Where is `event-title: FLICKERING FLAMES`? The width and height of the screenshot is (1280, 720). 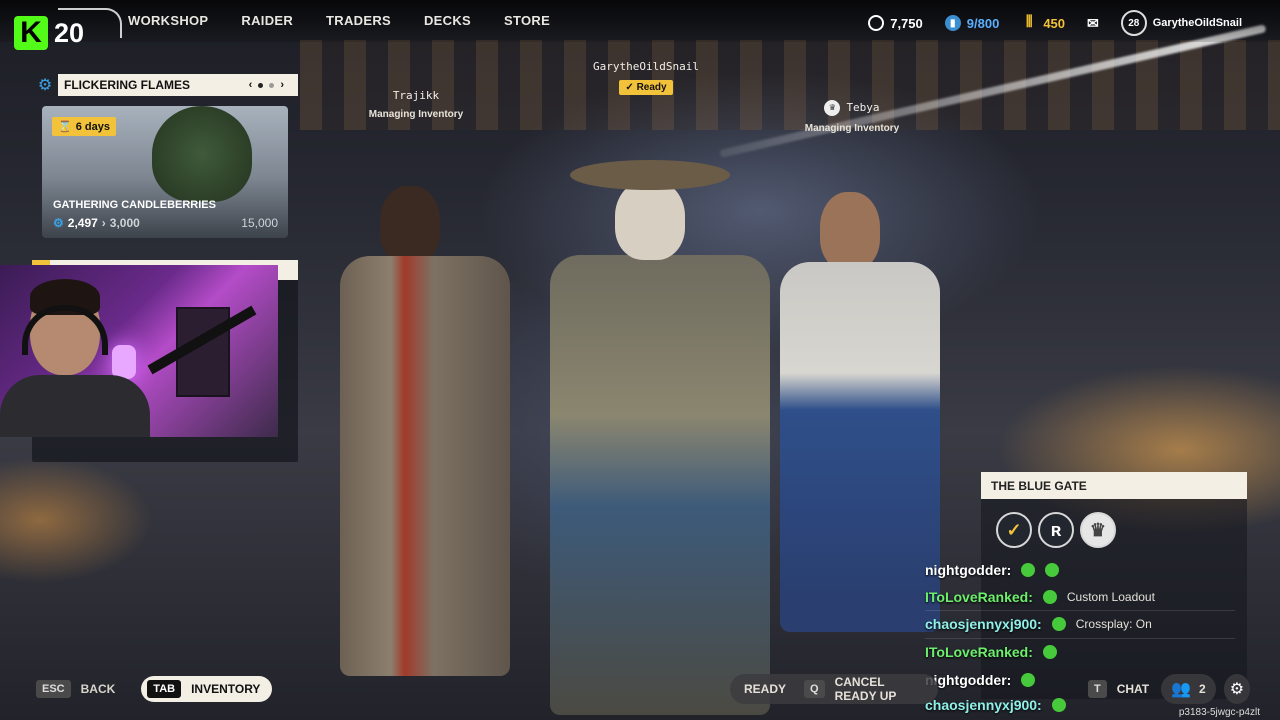 event-title: FLICKERING FLAMES is located at coordinates (127, 85).